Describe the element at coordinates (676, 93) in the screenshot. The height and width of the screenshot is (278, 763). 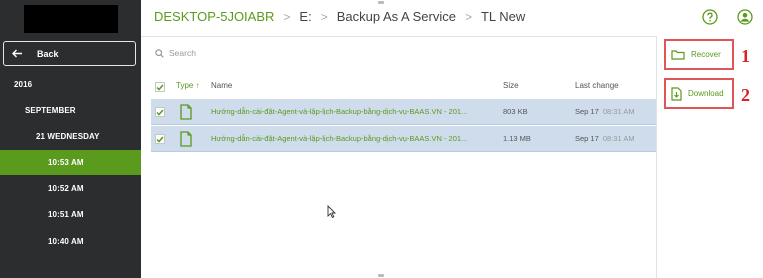
I see `download-icon` at that location.